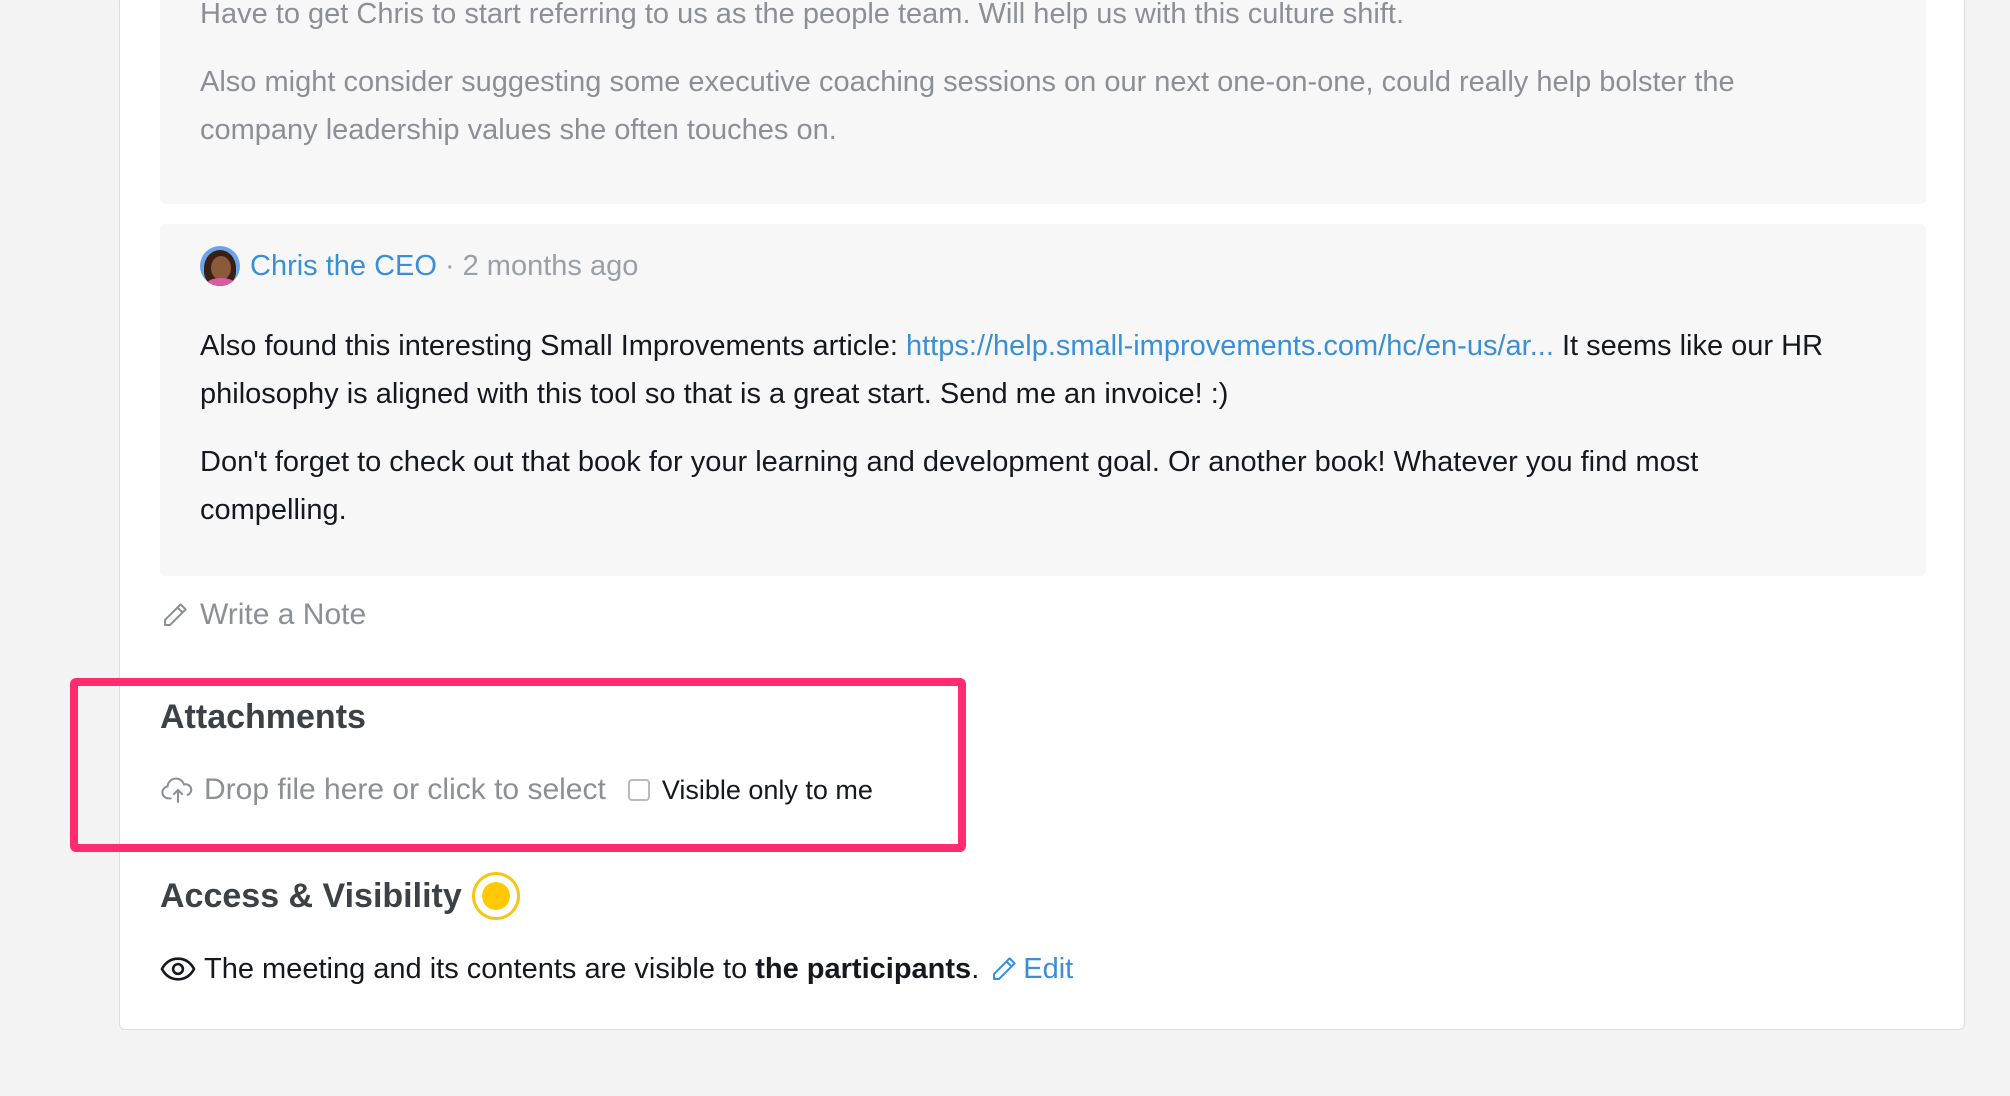 Image resolution: width=2010 pixels, height=1096 pixels. I want to click on avatar, so click(220, 266).